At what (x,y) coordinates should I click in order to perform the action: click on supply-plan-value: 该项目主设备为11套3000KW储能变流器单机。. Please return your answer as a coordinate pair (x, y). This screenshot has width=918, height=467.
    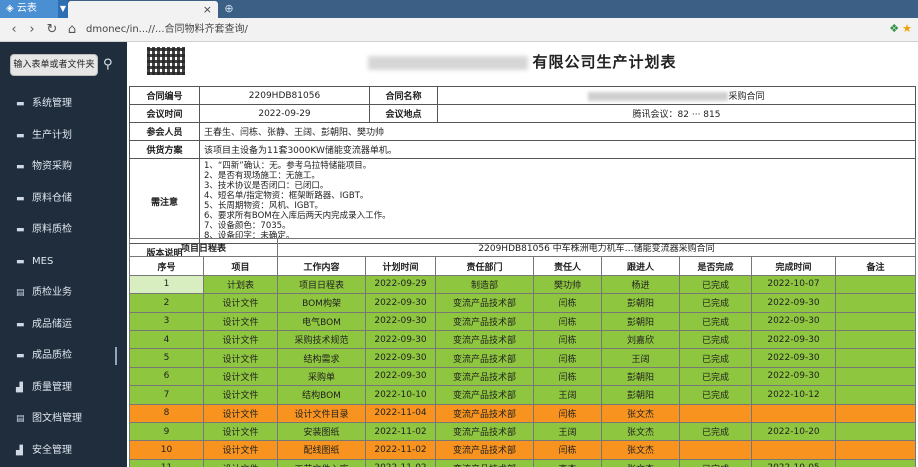
    Looking at the image, I should click on (557, 149).